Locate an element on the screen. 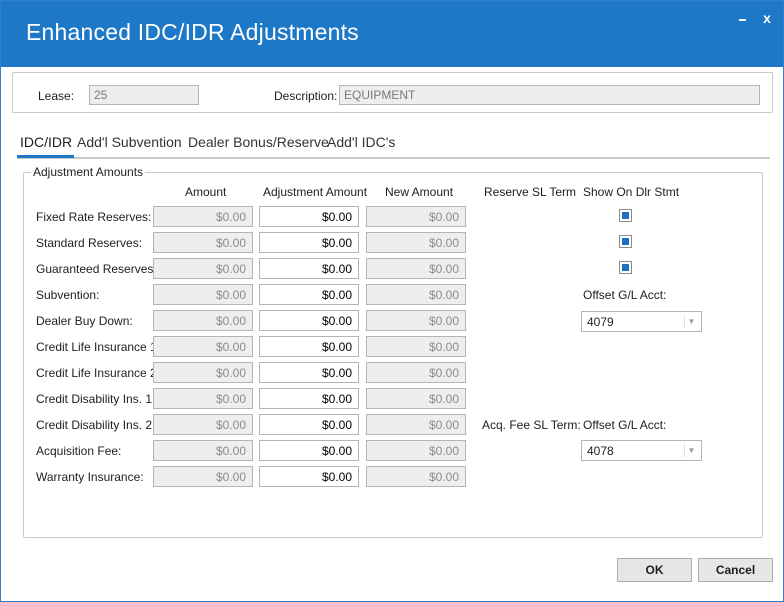  cancel-button: Cancel is located at coordinates (735, 570).